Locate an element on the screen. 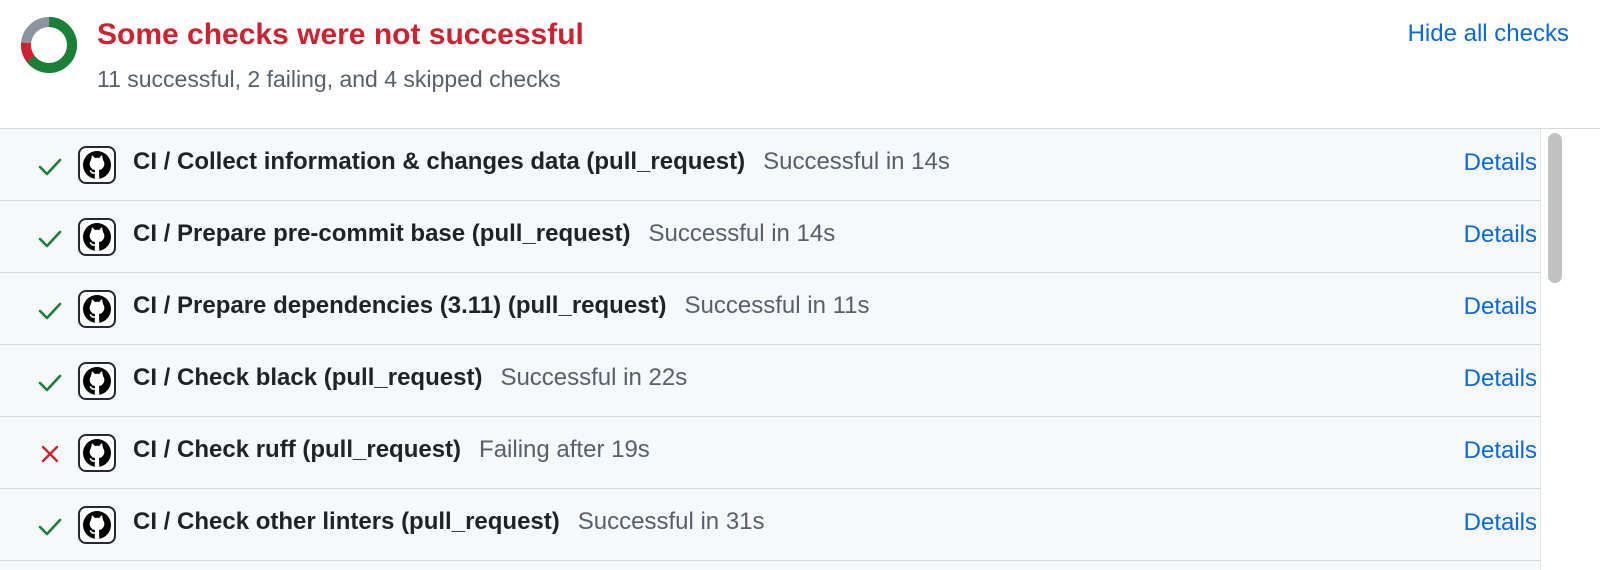 Image resolution: width=1600 pixels, height=570 pixels. x-icon is located at coordinates (50, 454).